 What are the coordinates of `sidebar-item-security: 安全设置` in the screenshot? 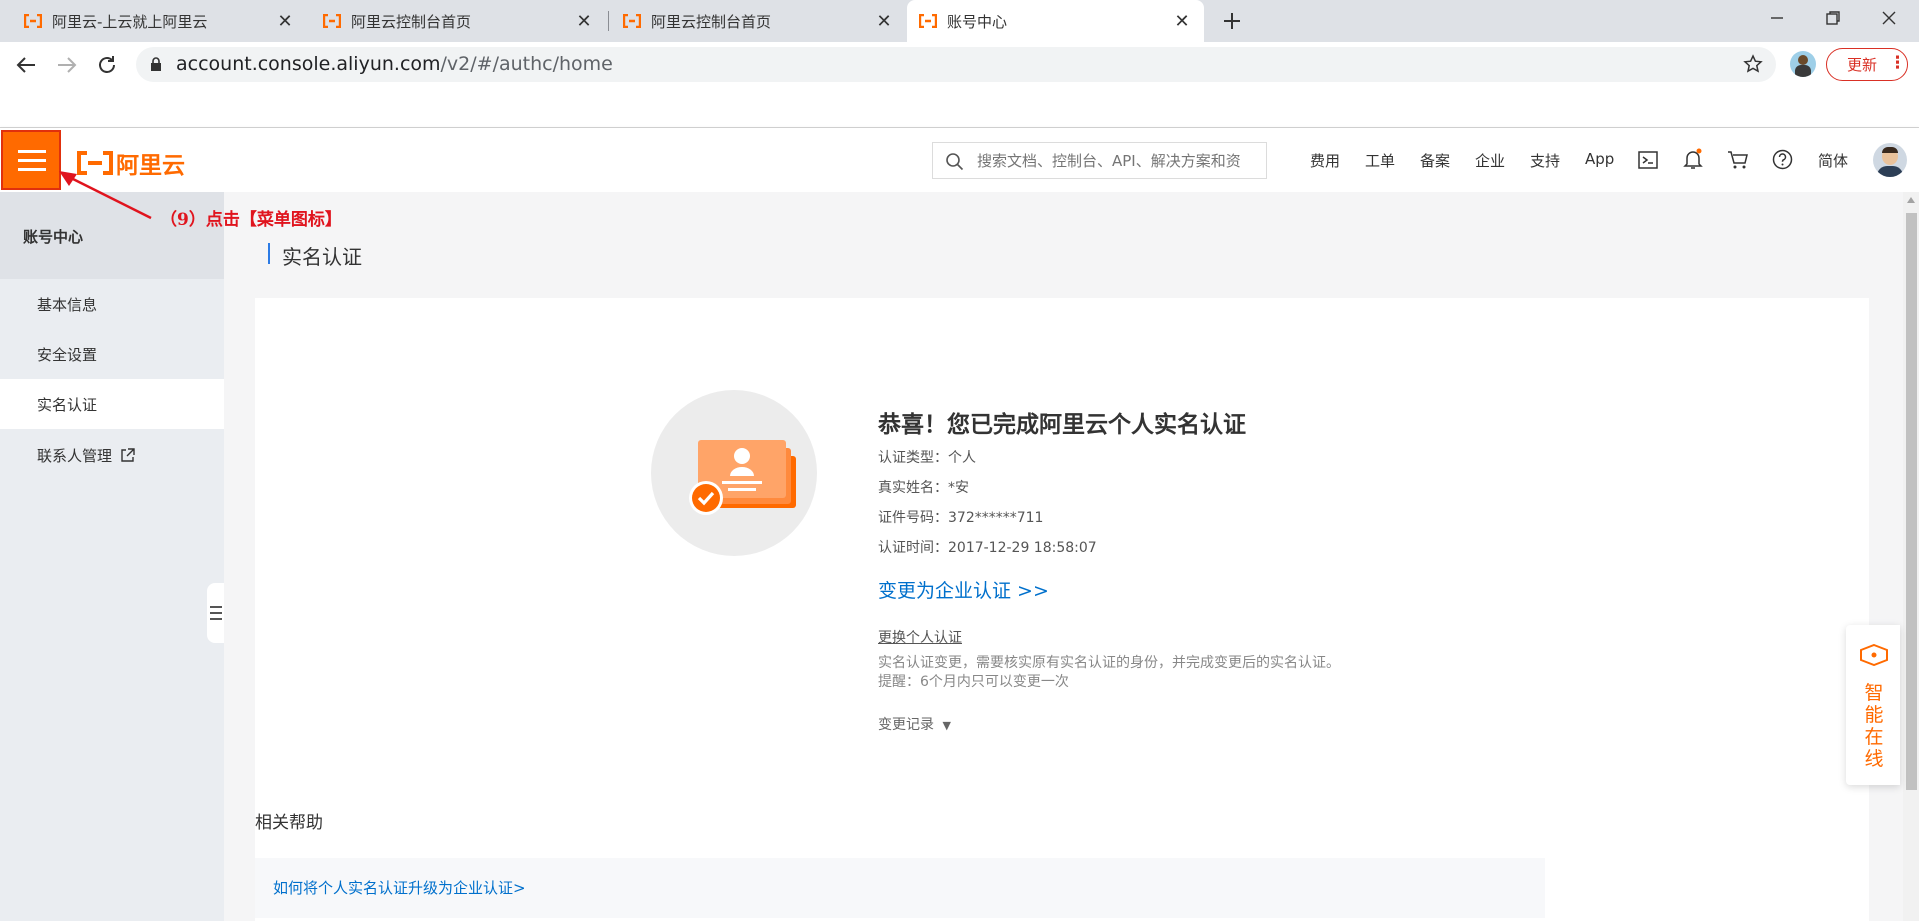 It's located at (112, 354).